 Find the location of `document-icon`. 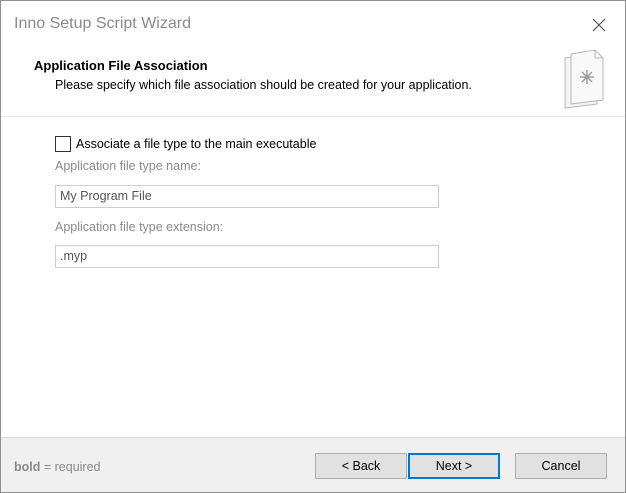

document-icon is located at coordinates (584, 79).